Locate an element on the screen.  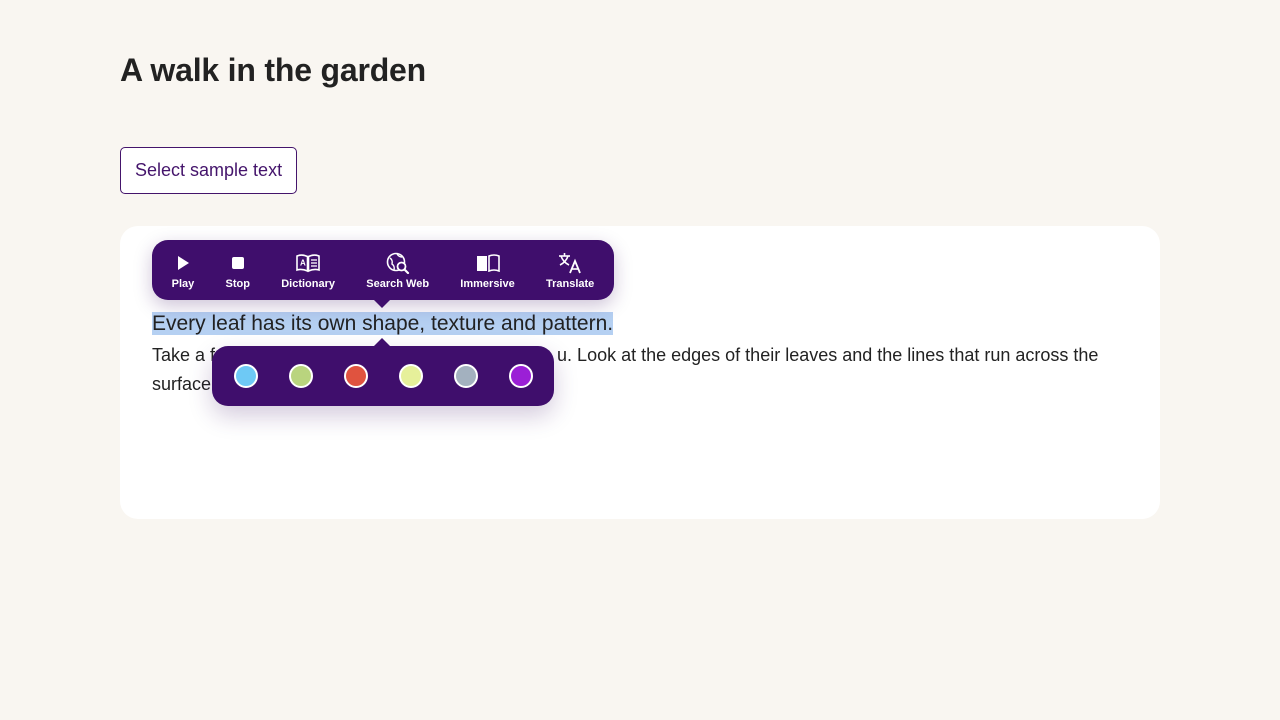
dictionary-icon: A is located at coordinates (308, 263).